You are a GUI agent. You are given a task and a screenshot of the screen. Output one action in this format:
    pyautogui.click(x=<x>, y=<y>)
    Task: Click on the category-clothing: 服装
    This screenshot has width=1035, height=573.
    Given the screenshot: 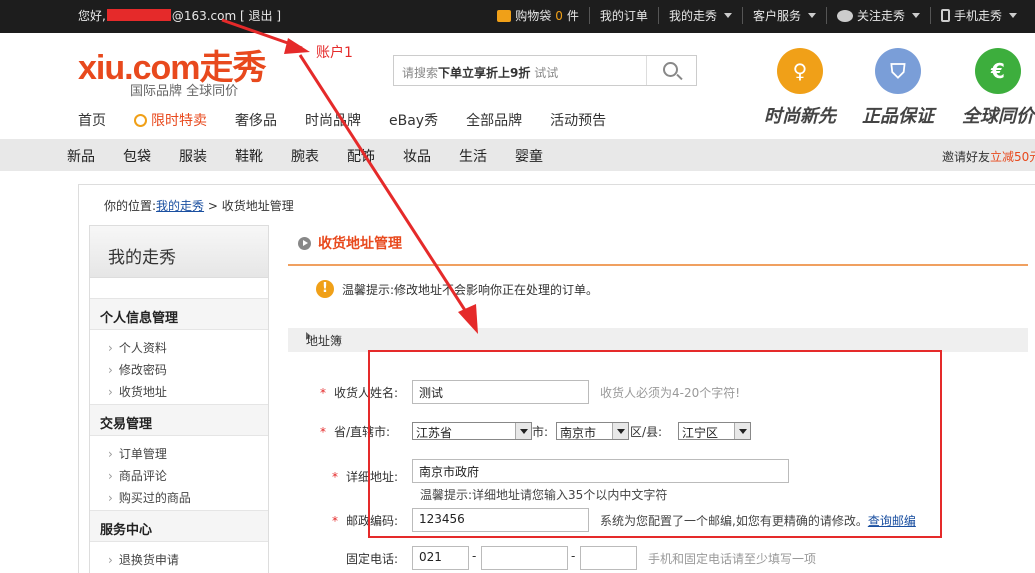 What is the action you would take?
    pyautogui.click(x=193, y=156)
    